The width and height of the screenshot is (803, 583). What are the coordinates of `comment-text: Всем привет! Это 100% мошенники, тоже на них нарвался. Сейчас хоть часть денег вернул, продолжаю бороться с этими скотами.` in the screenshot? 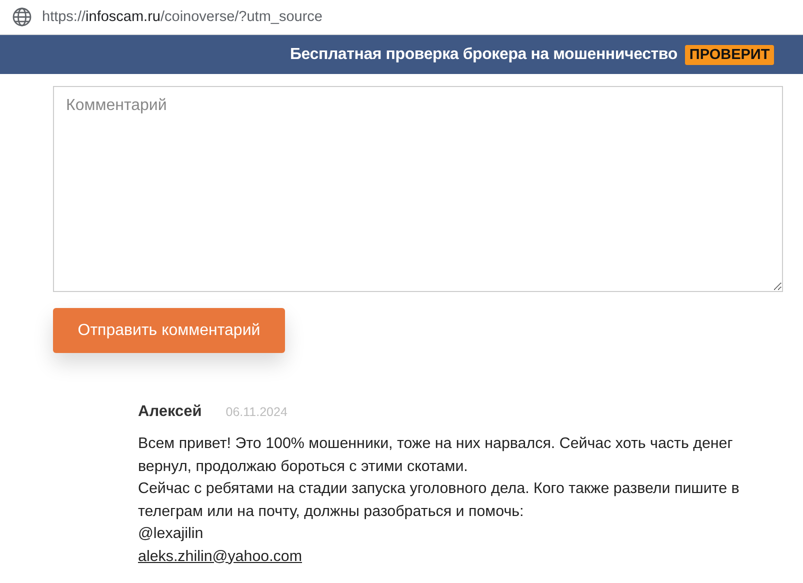 It's located at (436, 455).